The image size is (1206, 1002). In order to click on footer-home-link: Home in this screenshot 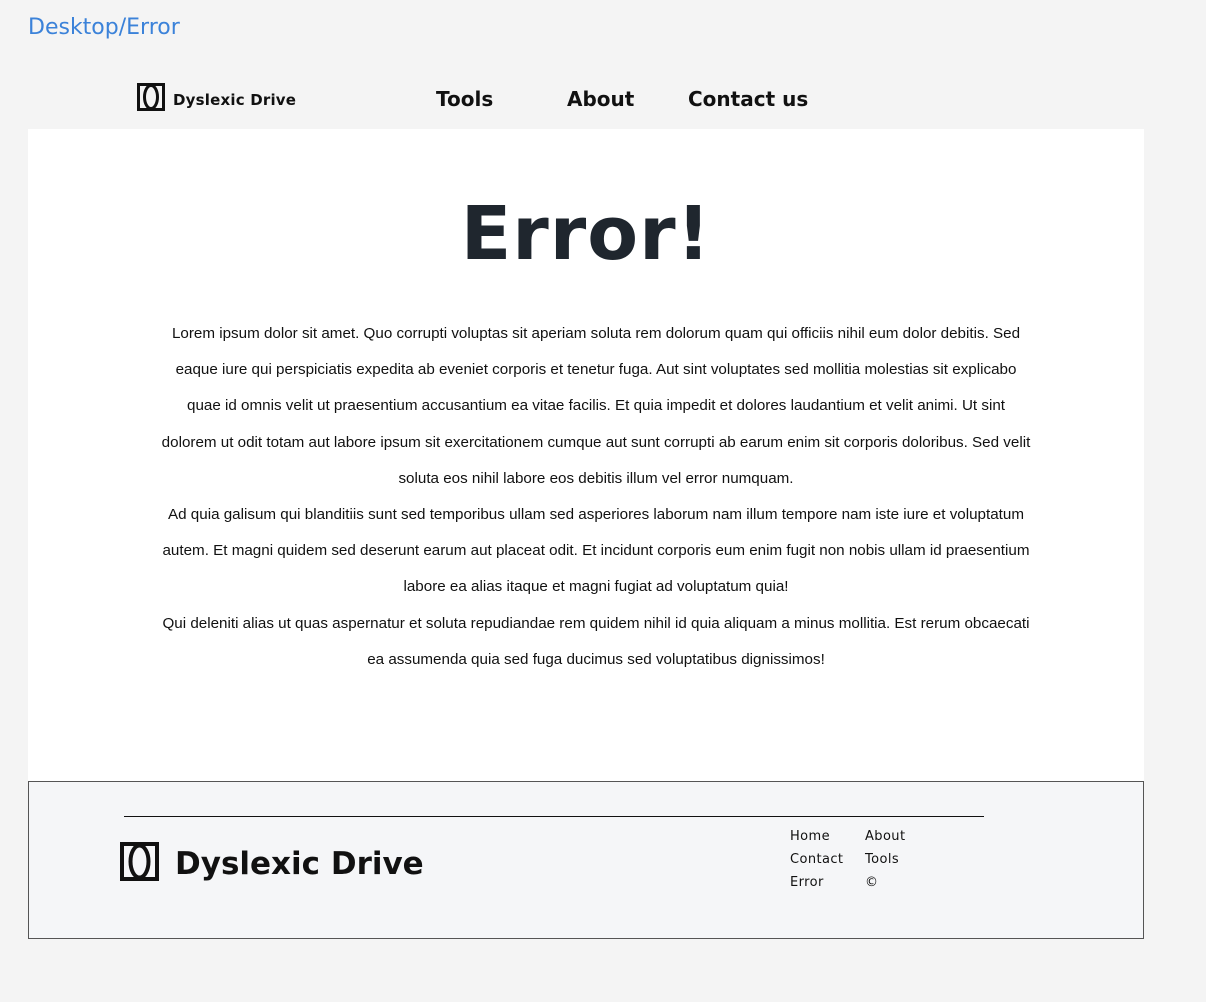, I will do `click(827, 837)`.